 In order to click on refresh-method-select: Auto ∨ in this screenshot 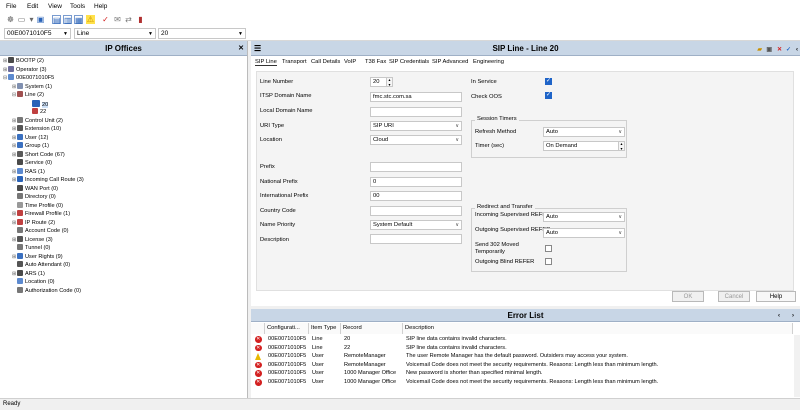, I will do `click(584, 132)`.